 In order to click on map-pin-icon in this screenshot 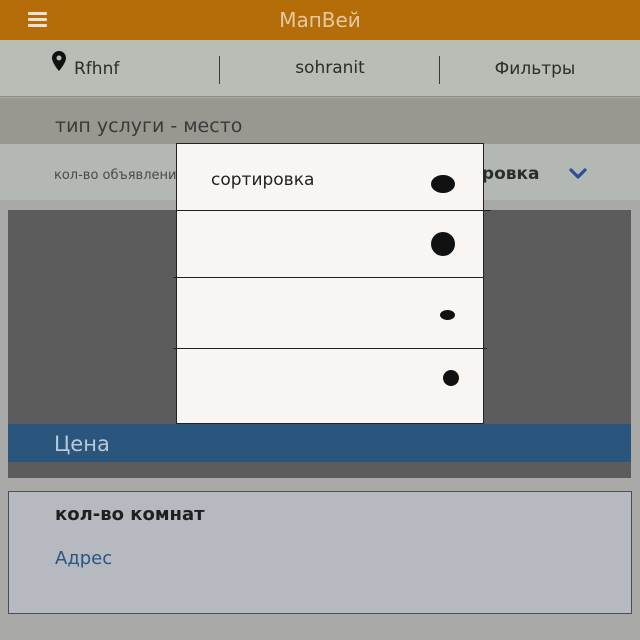, I will do `click(59, 66)`.